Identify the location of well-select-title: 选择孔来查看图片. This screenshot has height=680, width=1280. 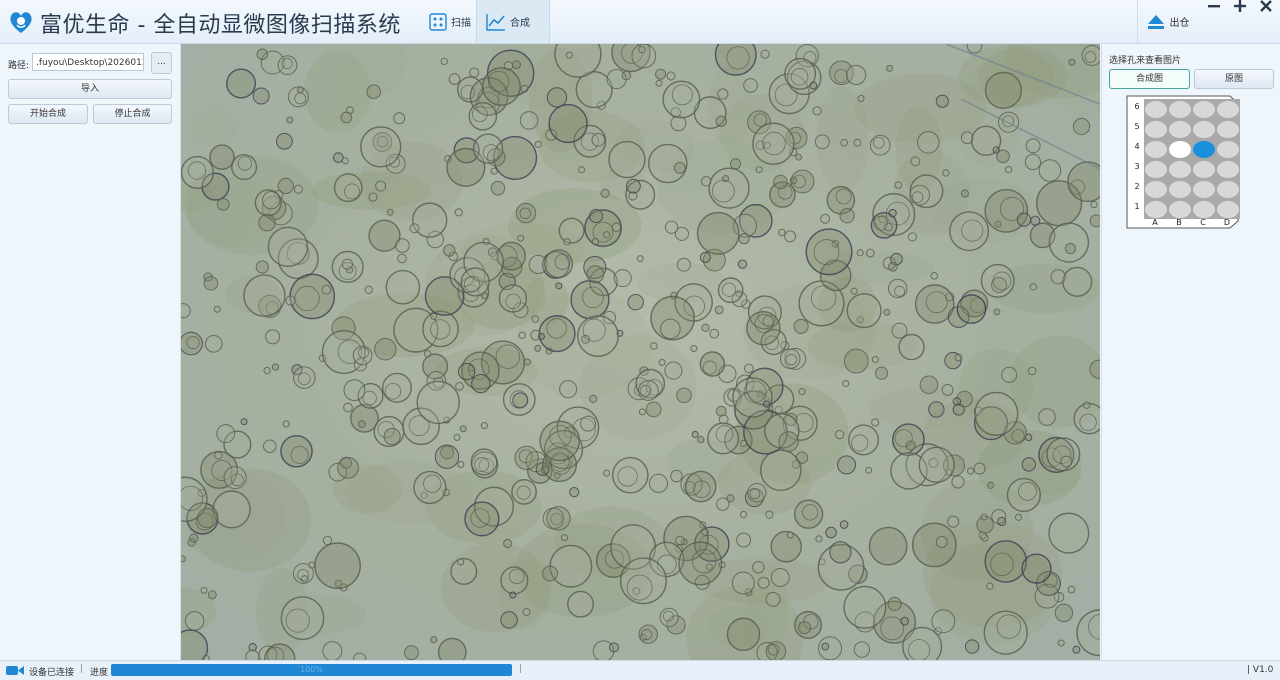
(1145, 61).